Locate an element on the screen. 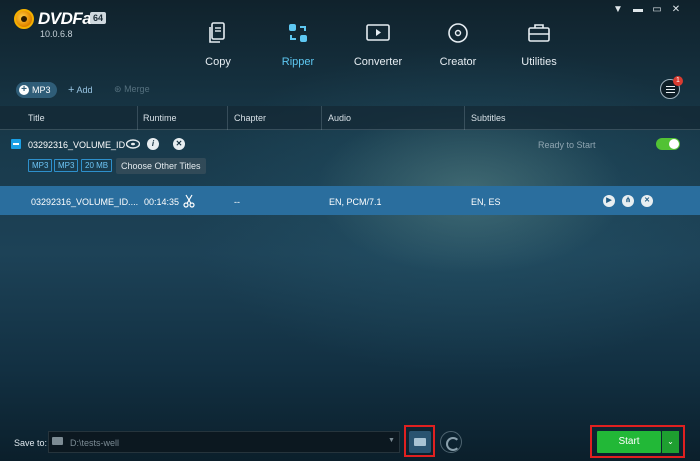  profile-selector-button: + MP3 is located at coordinates (36, 90).